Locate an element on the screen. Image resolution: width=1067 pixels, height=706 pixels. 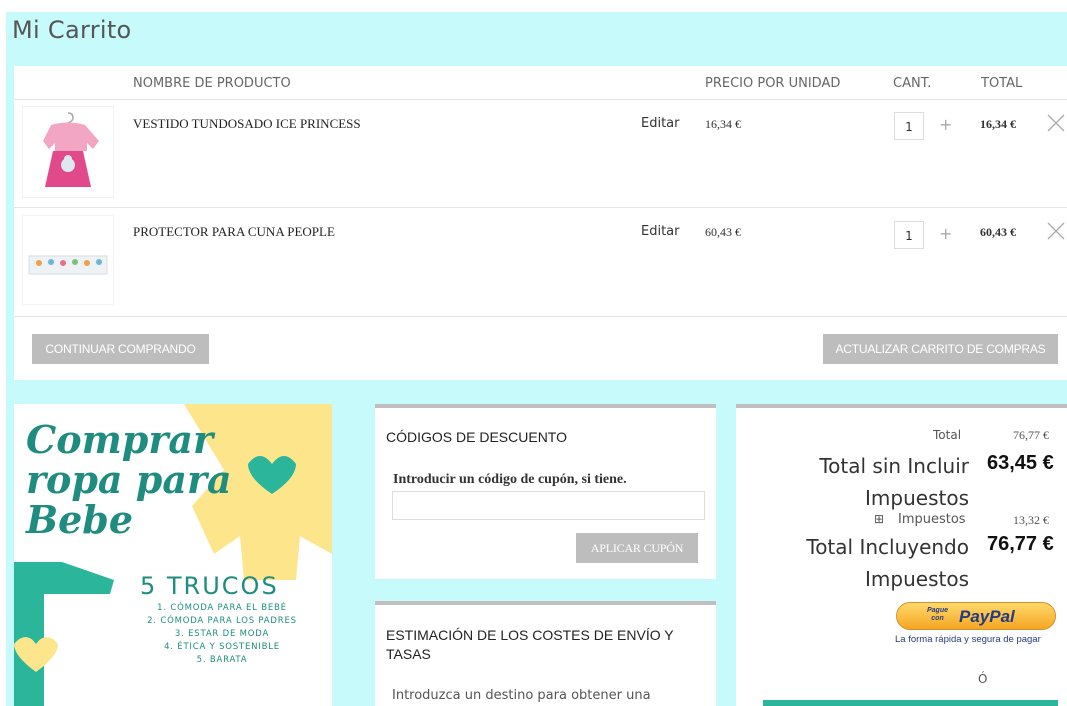
paypal-logo: PayPal is located at coordinates (987, 616).